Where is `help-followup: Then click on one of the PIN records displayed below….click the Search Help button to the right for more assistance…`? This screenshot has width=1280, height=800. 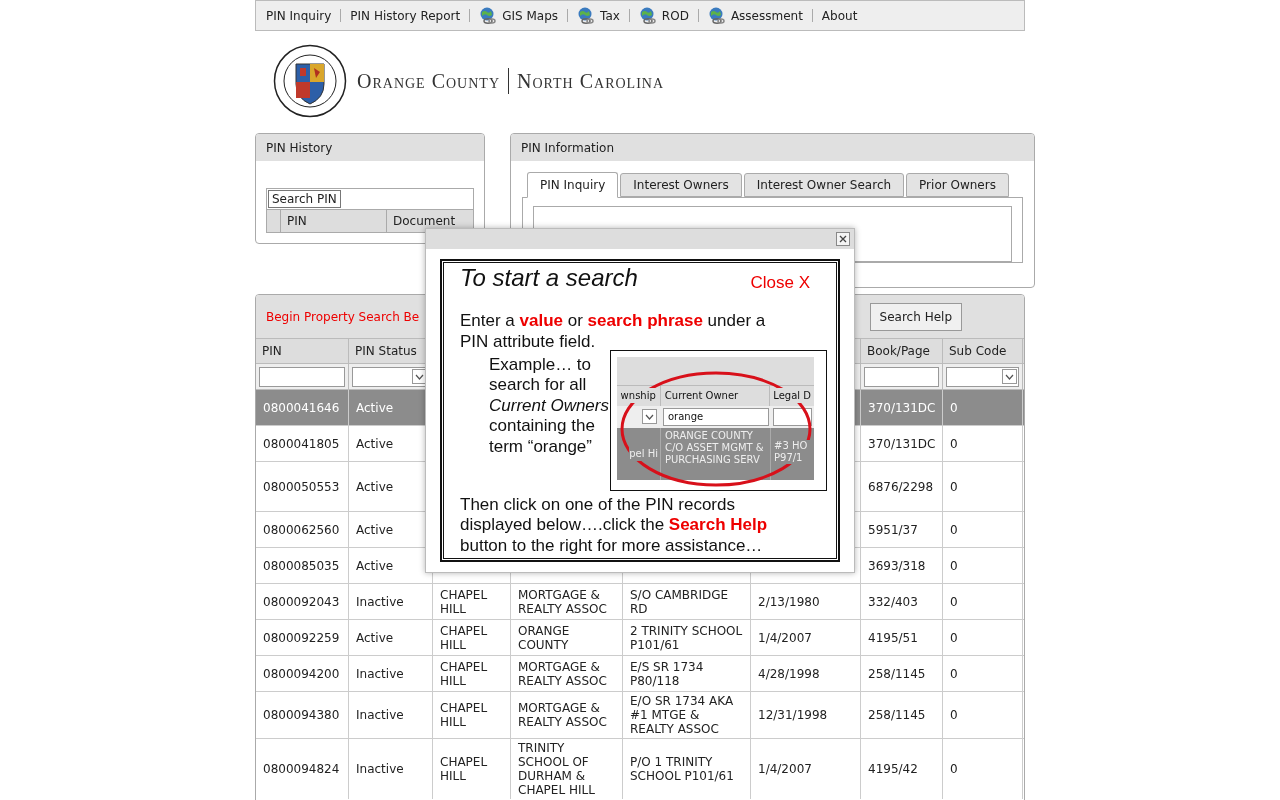
help-followup: Then click on one of the PIN records displayed below….click the Search Help button to the right for more assistance… is located at coordinates (614, 525).